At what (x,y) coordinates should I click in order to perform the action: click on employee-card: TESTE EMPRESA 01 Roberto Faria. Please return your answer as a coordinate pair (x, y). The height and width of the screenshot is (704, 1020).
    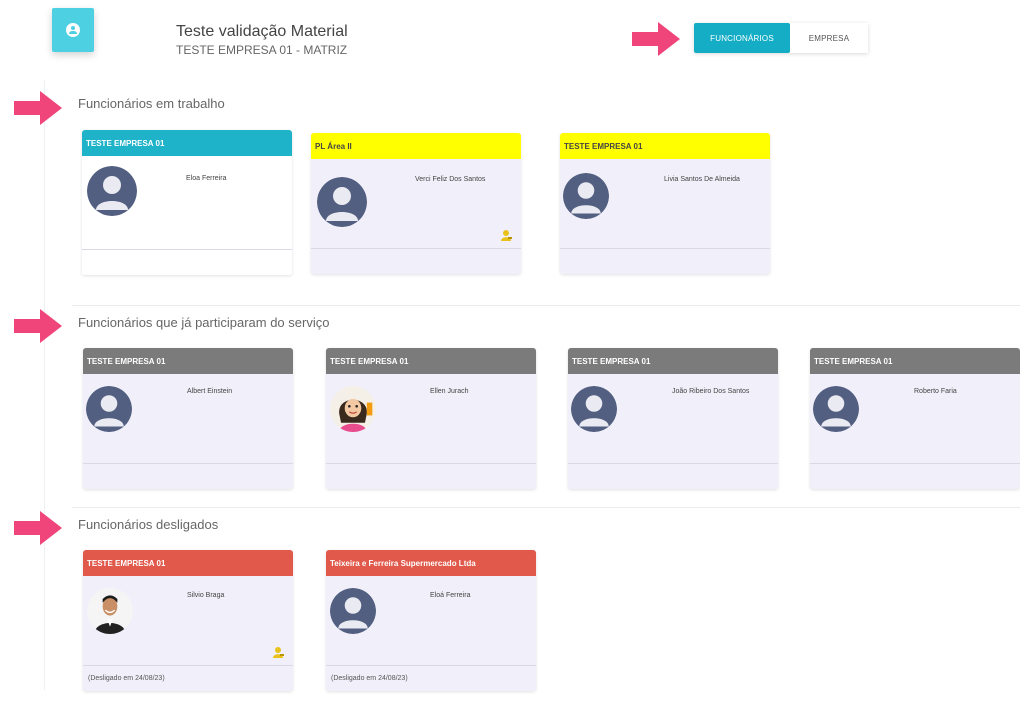
    Looking at the image, I should click on (915, 418).